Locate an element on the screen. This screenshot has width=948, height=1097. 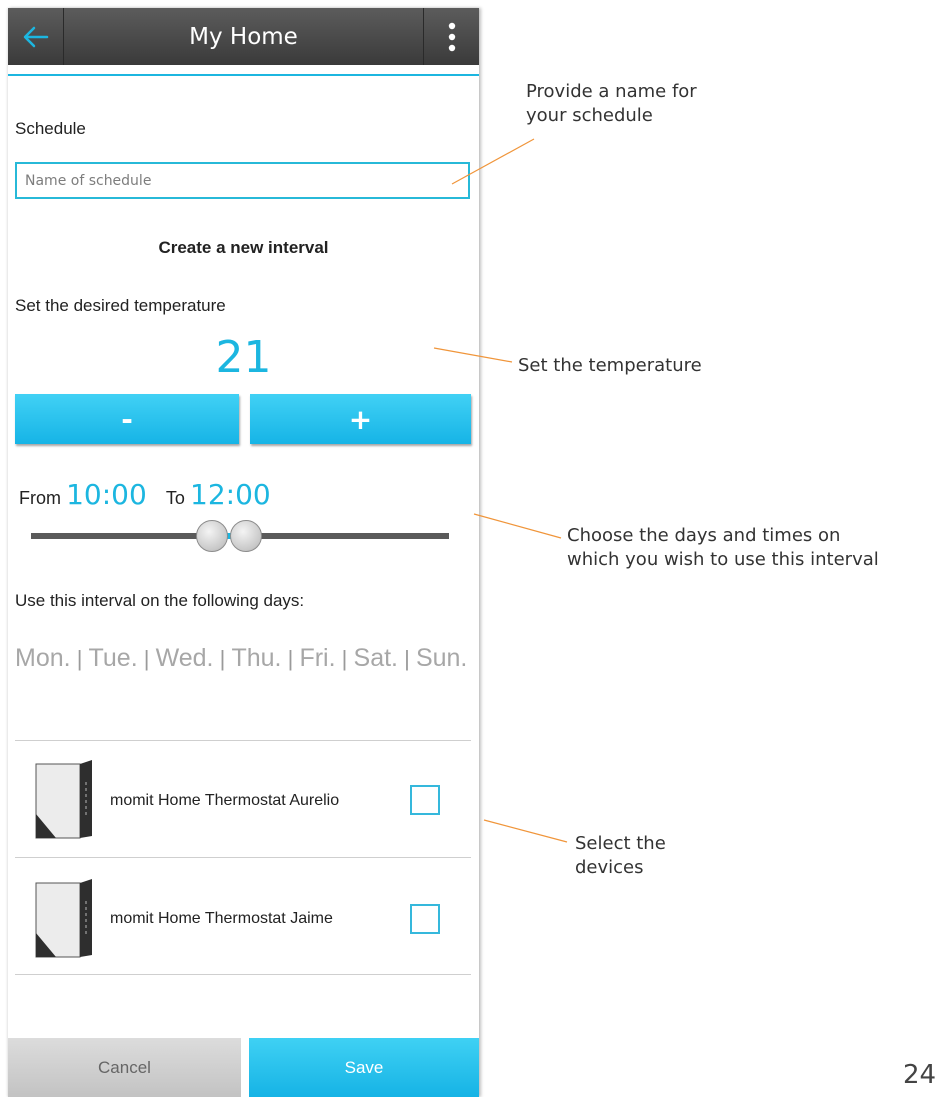
temperature-label: Set the desired temperature is located at coordinates (120, 305).